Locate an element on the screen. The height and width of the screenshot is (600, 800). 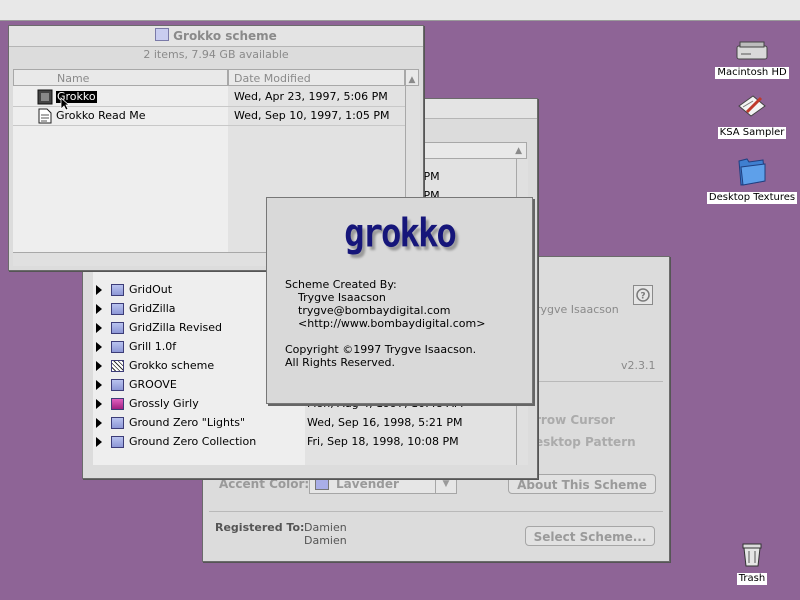
desktop-icon-desktop-textures: Desktop Textures is located at coordinates (752, 179).